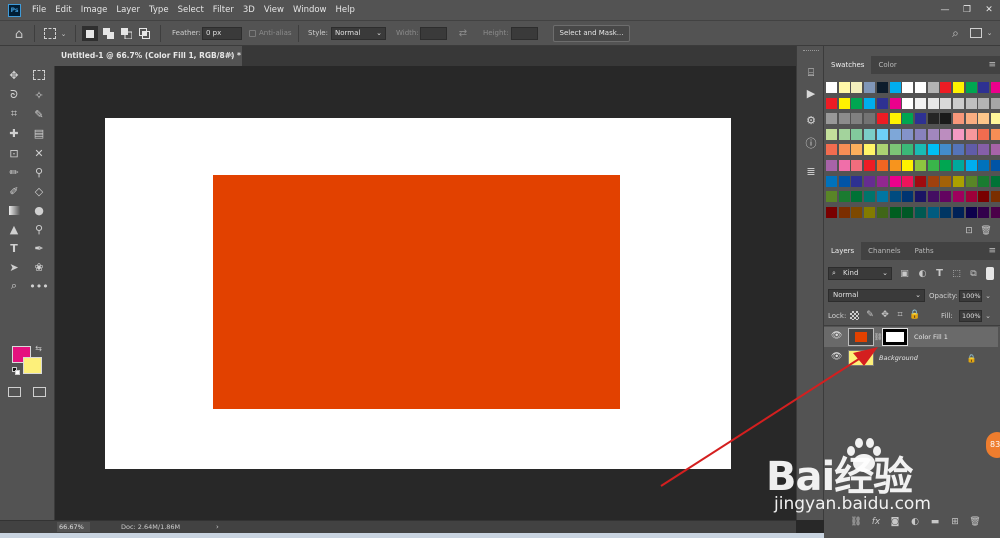  Describe the element at coordinates (900, 315) in the screenshot. I see `lock-artboard-icon: ⌗` at that location.